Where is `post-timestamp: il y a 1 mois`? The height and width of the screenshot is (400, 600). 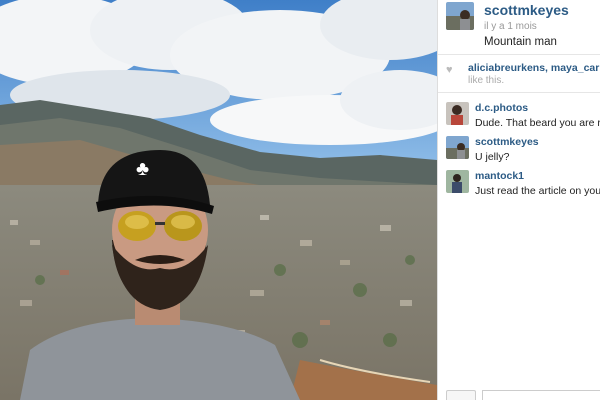 post-timestamp: il y a 1 mois is located at coordinates (510, 26).